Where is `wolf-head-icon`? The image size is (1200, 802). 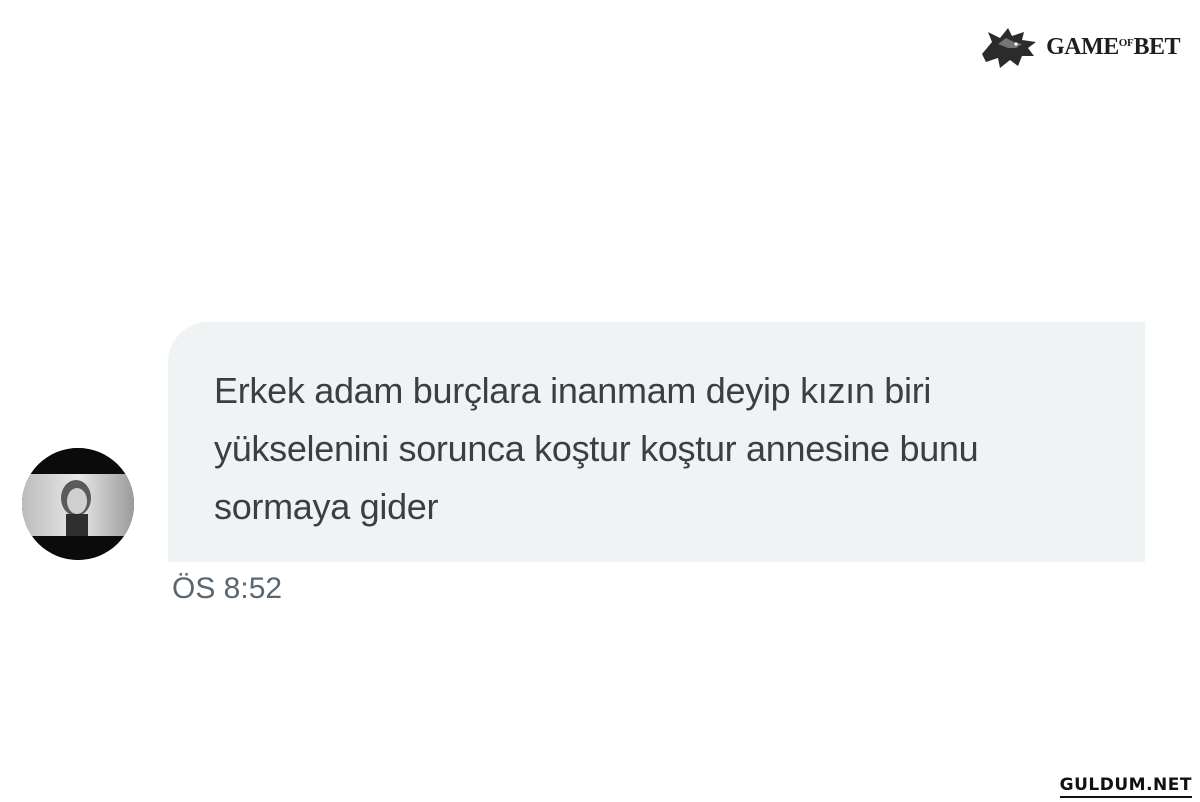
wolf-head-icon is located at coordinates (1009, 47).